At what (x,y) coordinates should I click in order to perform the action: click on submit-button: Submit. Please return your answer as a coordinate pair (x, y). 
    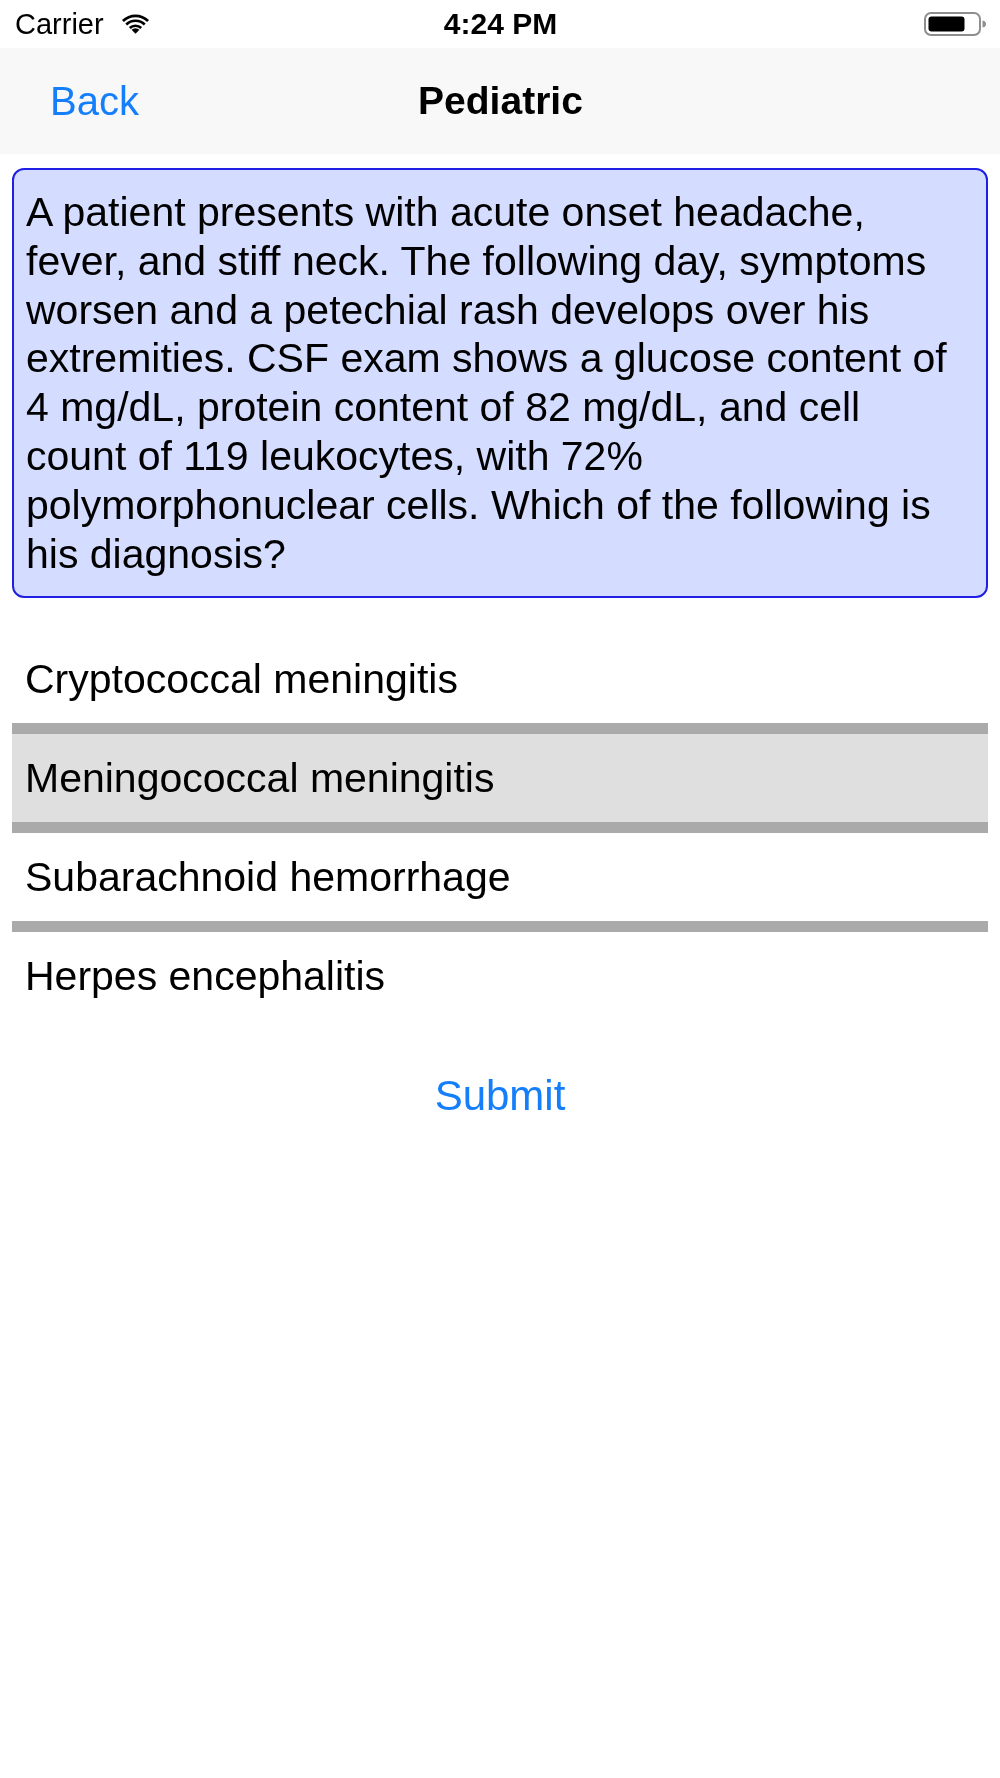
    Looking at the image, I should click on (500, 1096).